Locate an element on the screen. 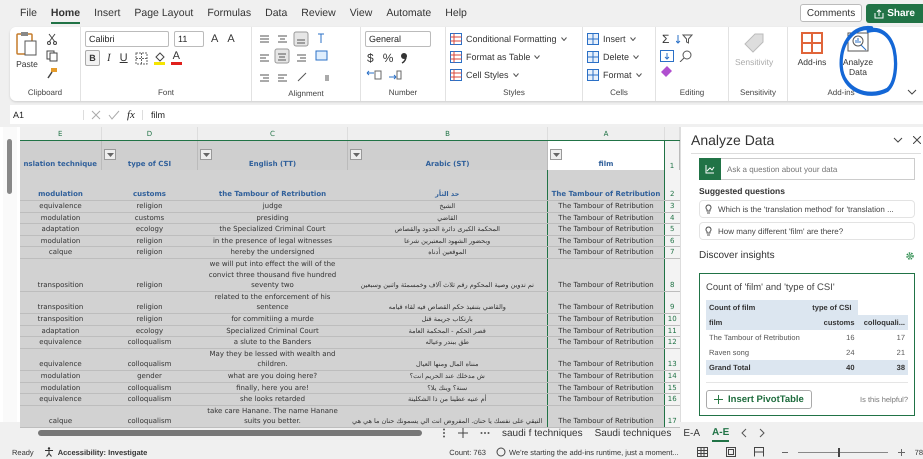 The height and width of the screenshot is (459, 923). copy-icon is located at coordinates (52, 56).